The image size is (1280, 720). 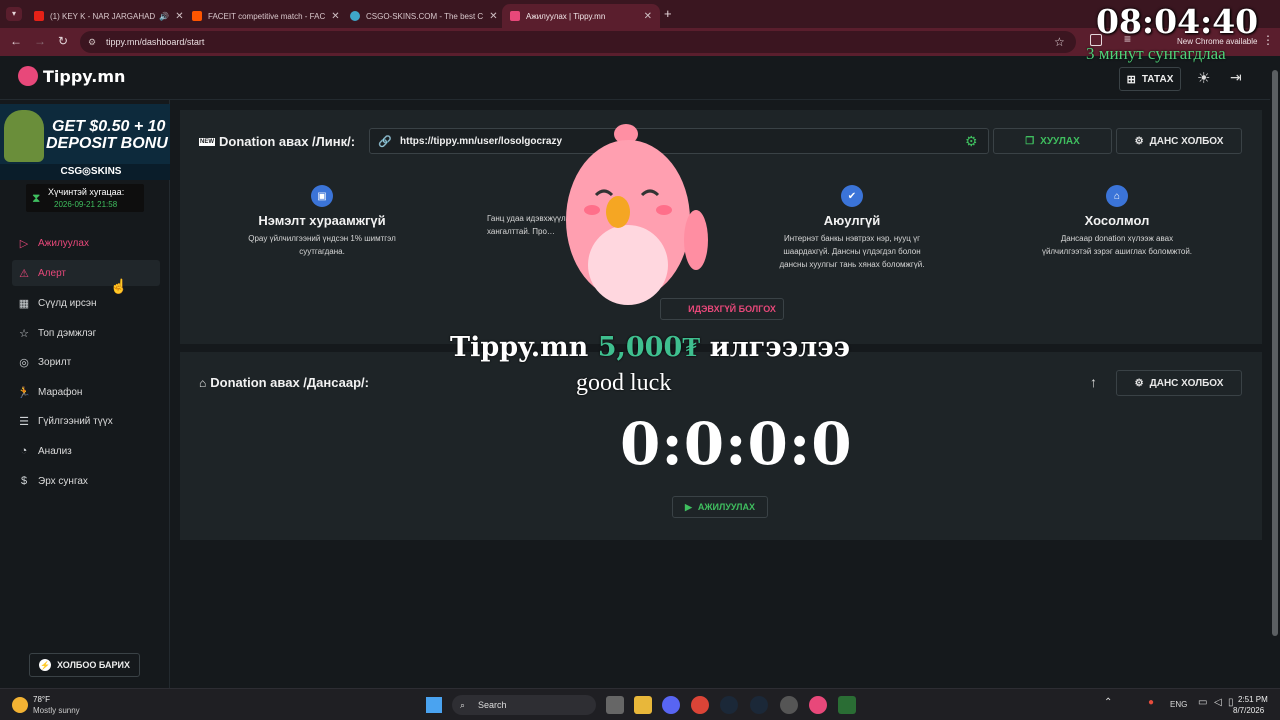 I want to click on task-view-icon, so click(x=615, y=705).